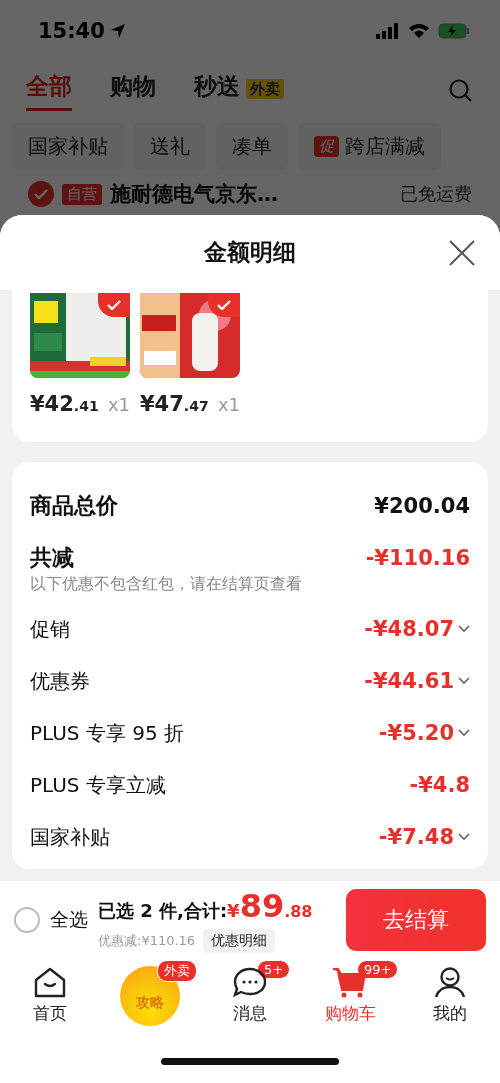 The width and height of the screenshot is (500, 1083). Describe the element at coordinates (378, 969) in the screenshot. I see `count-badge: 99+` at that location.